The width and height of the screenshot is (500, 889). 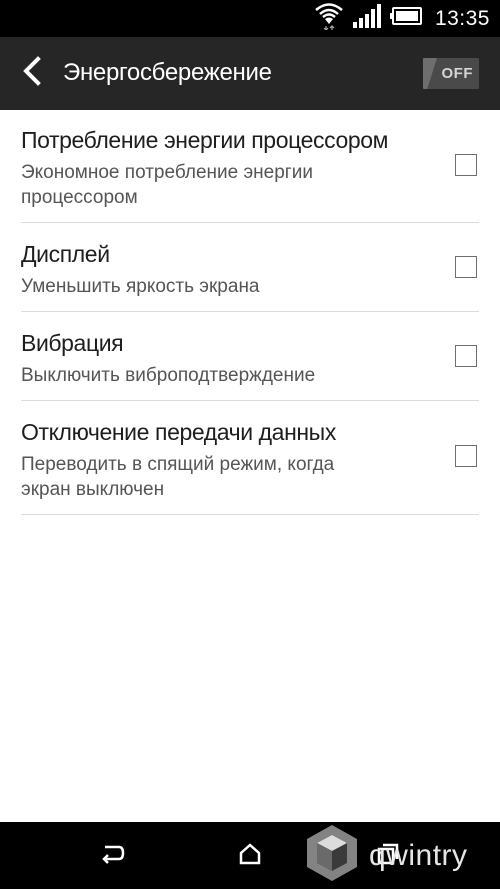 What do you see at coordinates (329, 18) in the screenshot?
I see `wifi-icon` at bounding box center [329, 18].